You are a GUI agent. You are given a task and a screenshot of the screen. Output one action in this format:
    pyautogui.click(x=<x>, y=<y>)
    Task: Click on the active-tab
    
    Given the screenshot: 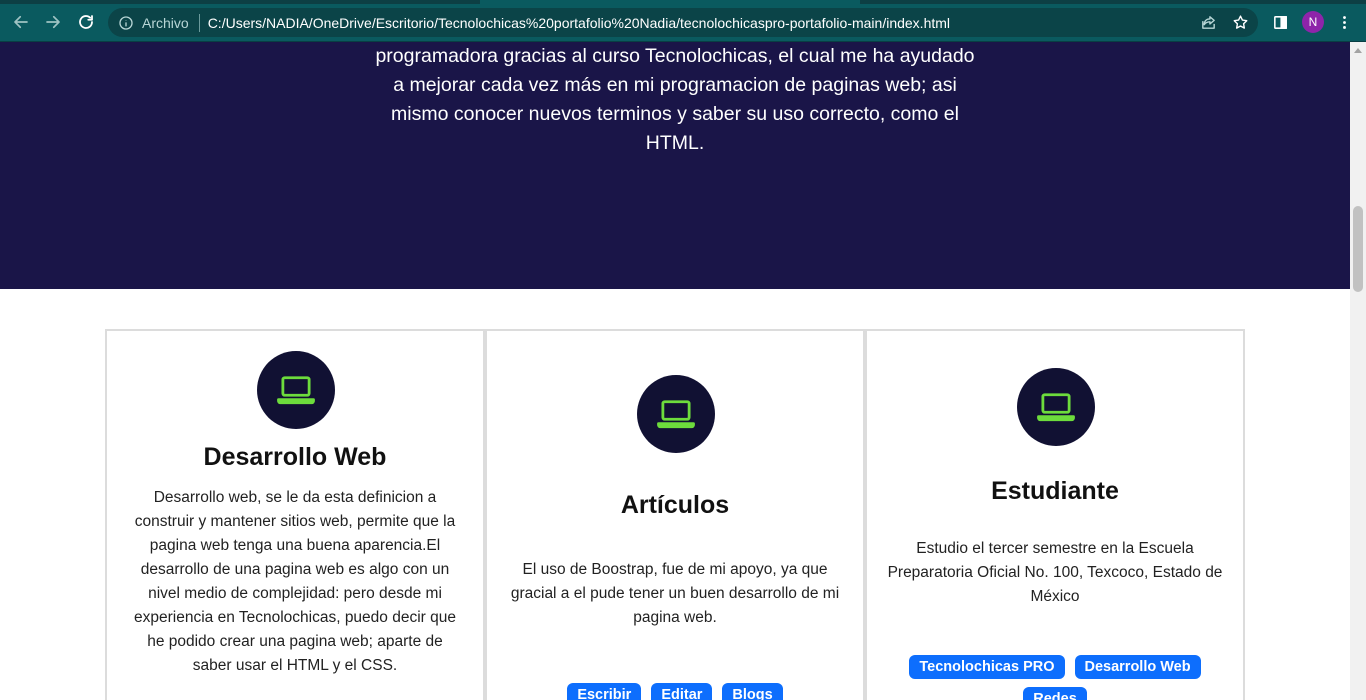 What is the action you would take?
    pyautogui.click(x=670, y=2)
    